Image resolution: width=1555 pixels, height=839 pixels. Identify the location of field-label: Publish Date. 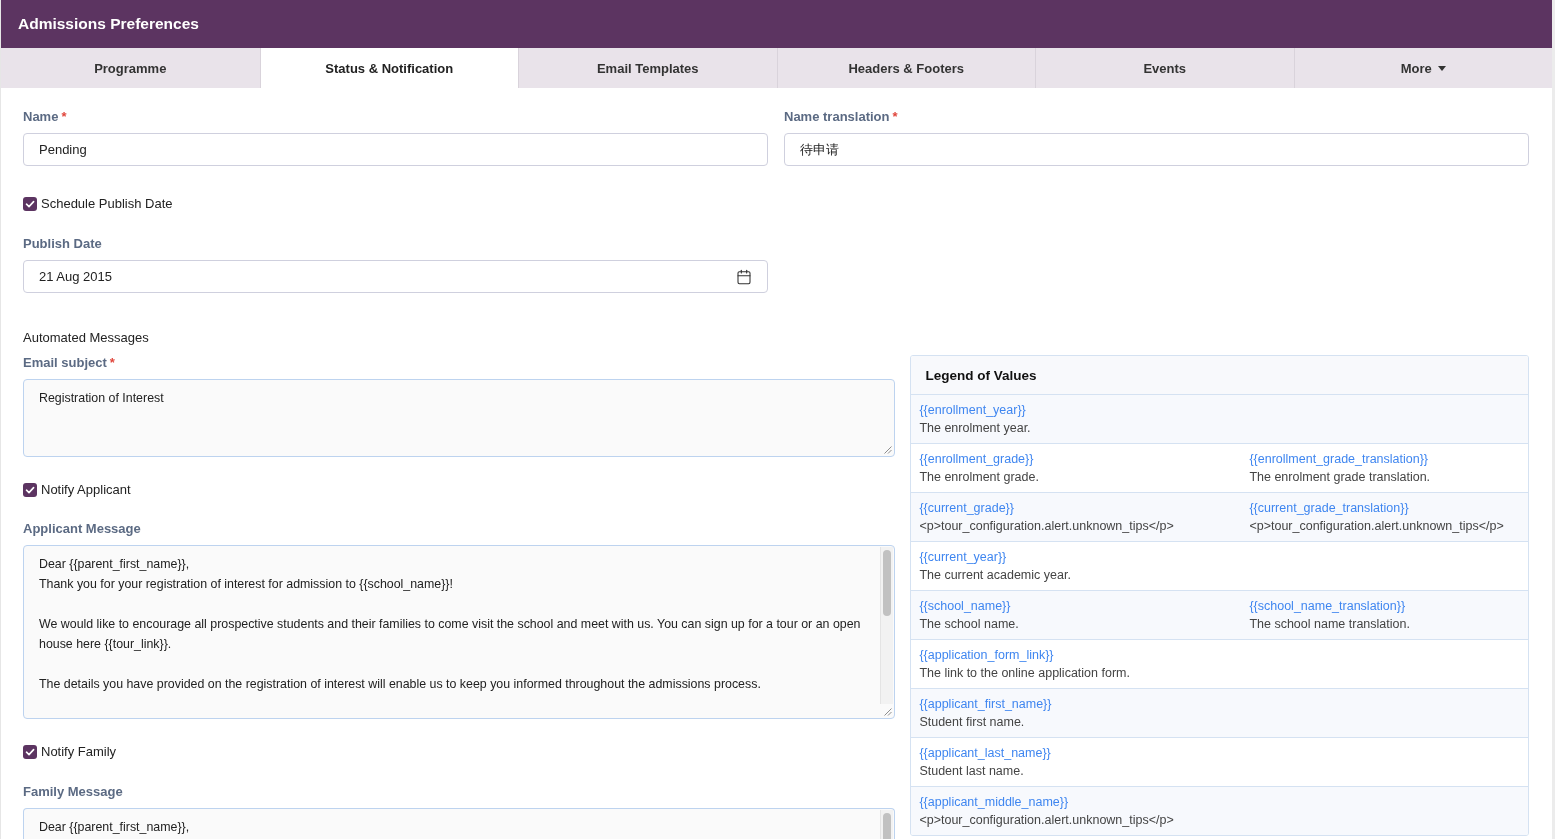
(62, 244).